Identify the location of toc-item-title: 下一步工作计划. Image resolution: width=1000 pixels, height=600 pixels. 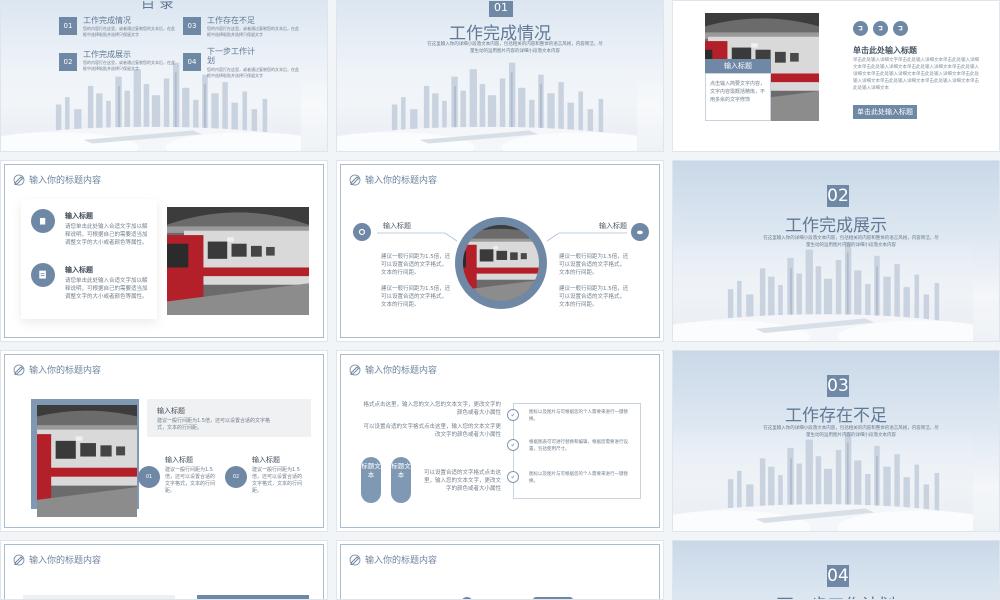
(231, 56).